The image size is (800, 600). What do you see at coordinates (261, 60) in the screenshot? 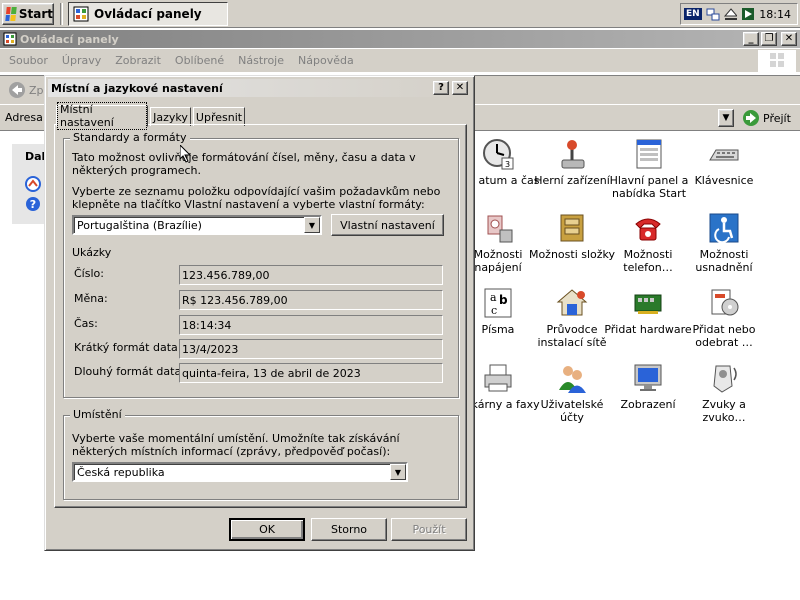
I see `menu-tools: Nástroje` at bounding box center [261, 60].